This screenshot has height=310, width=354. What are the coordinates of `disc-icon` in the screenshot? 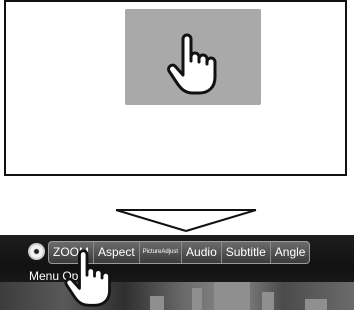 It's located at (36, 251).